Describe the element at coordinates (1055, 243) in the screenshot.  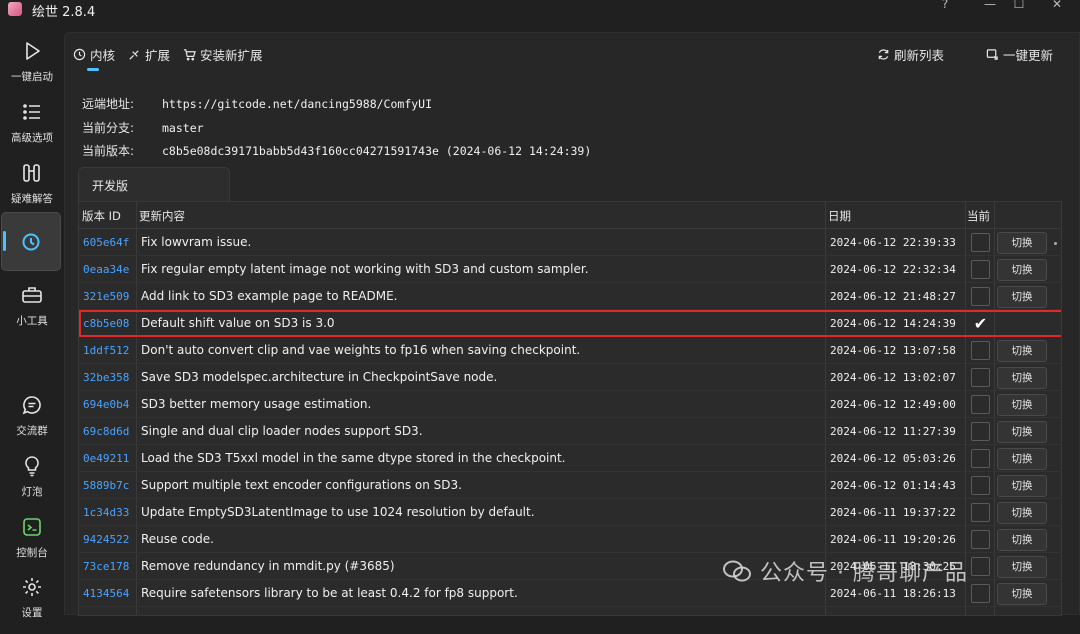
I see `scrollbar` at that location.